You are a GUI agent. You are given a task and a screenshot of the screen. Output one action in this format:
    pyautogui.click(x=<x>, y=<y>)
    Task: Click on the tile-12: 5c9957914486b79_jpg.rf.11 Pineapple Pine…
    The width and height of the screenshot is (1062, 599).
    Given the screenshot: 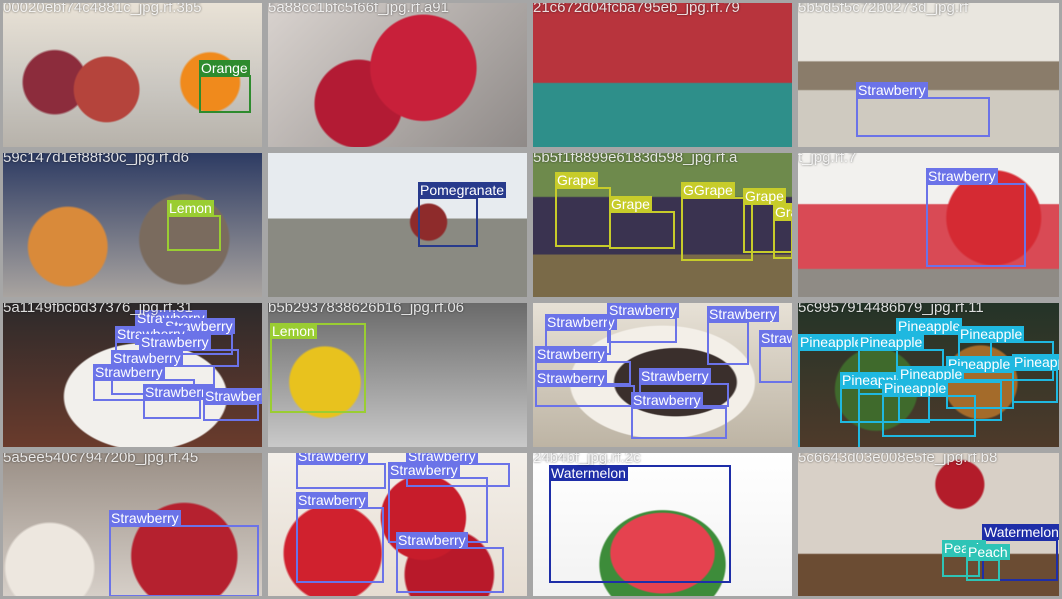 What is the action you would take?
    pyautogui.click(x=928, y=375)
    